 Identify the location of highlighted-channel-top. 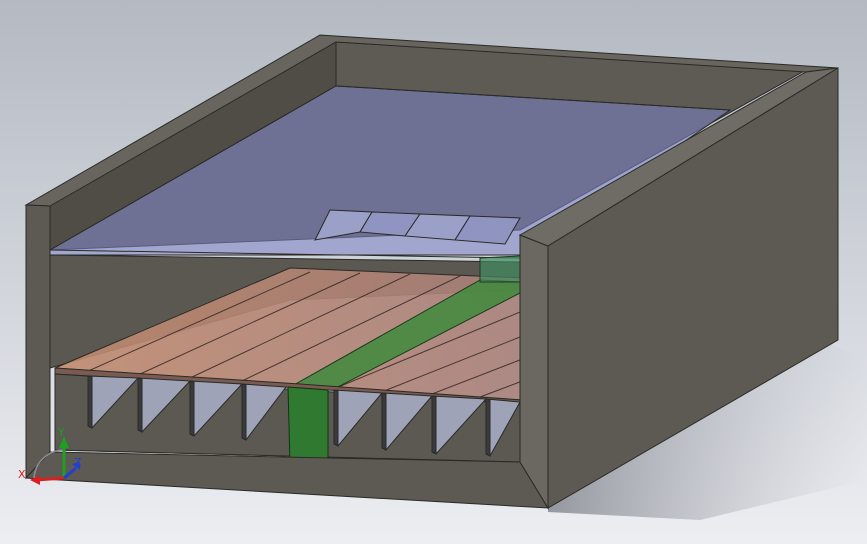
(500, 269).